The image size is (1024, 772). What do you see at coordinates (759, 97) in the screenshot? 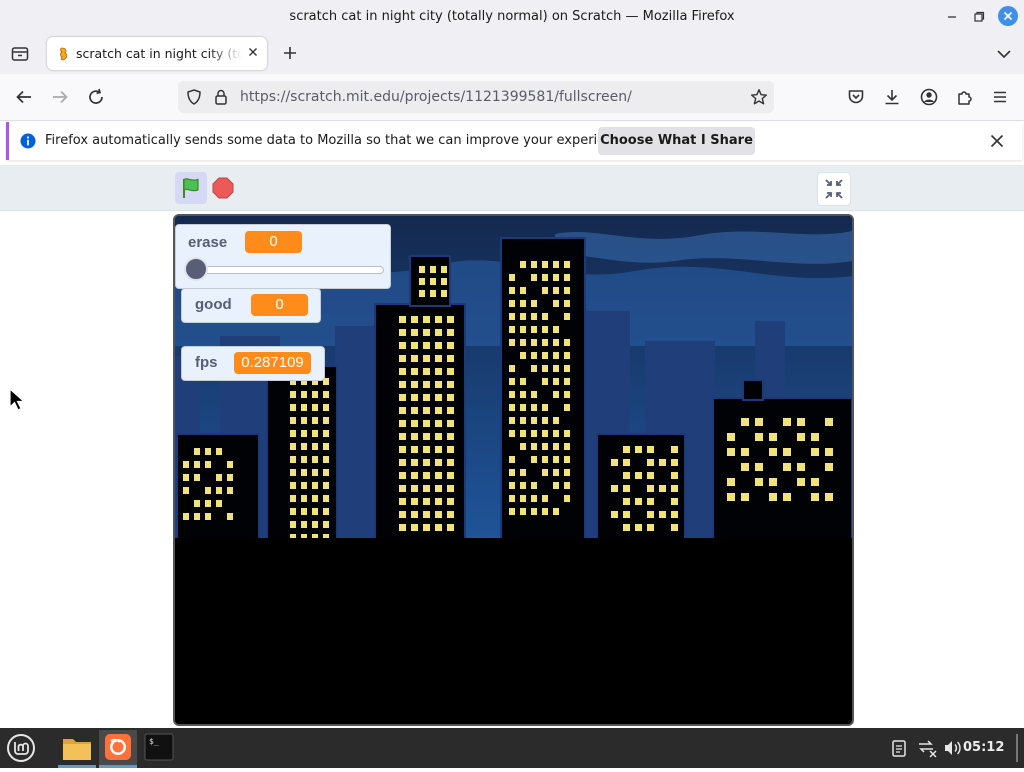
I see `bookmark-star-button` at bounding box center [759, 97].